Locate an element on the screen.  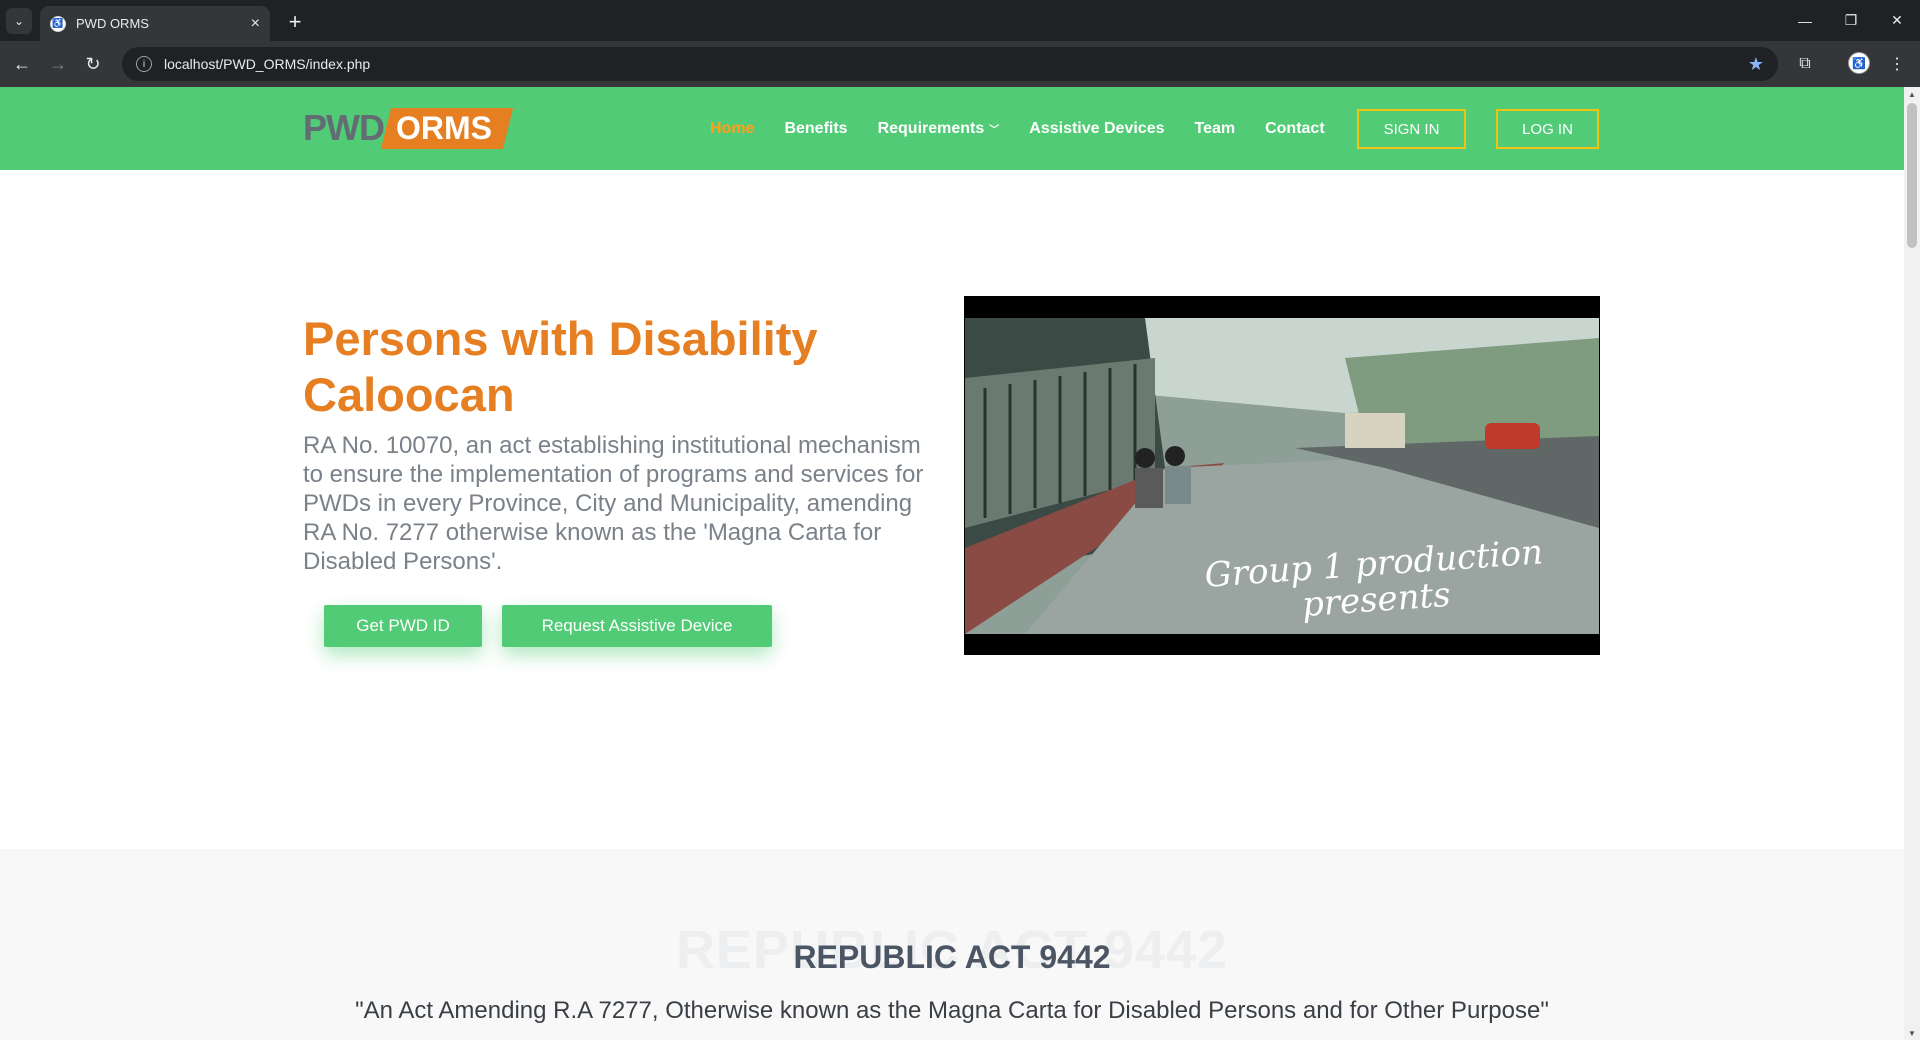
sign-in-button: SIGN IN is located at coordinates (1411, 129).